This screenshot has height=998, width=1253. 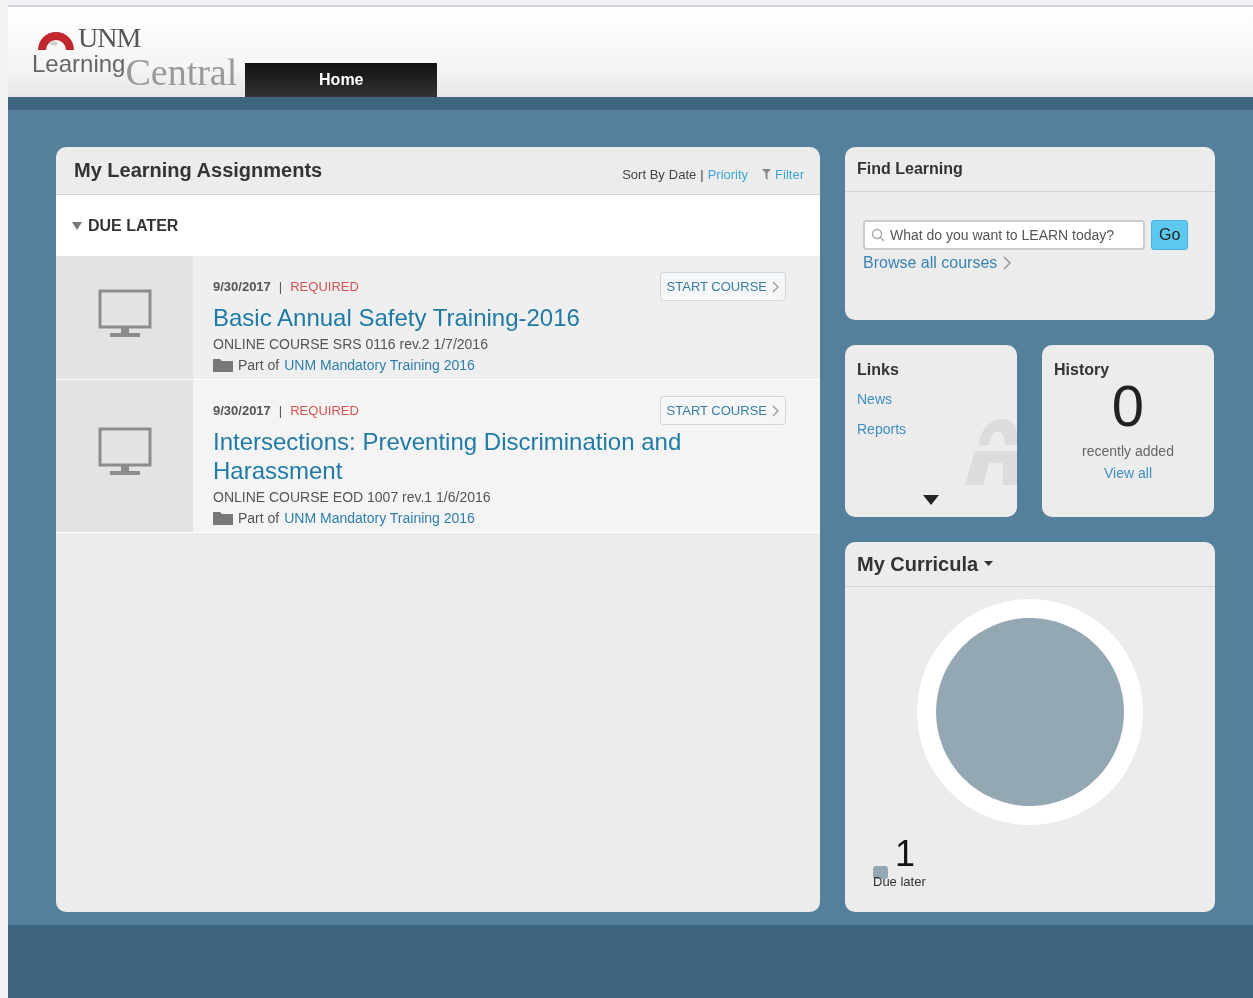 I want to click on search-icon, so click(x=878, y=235).